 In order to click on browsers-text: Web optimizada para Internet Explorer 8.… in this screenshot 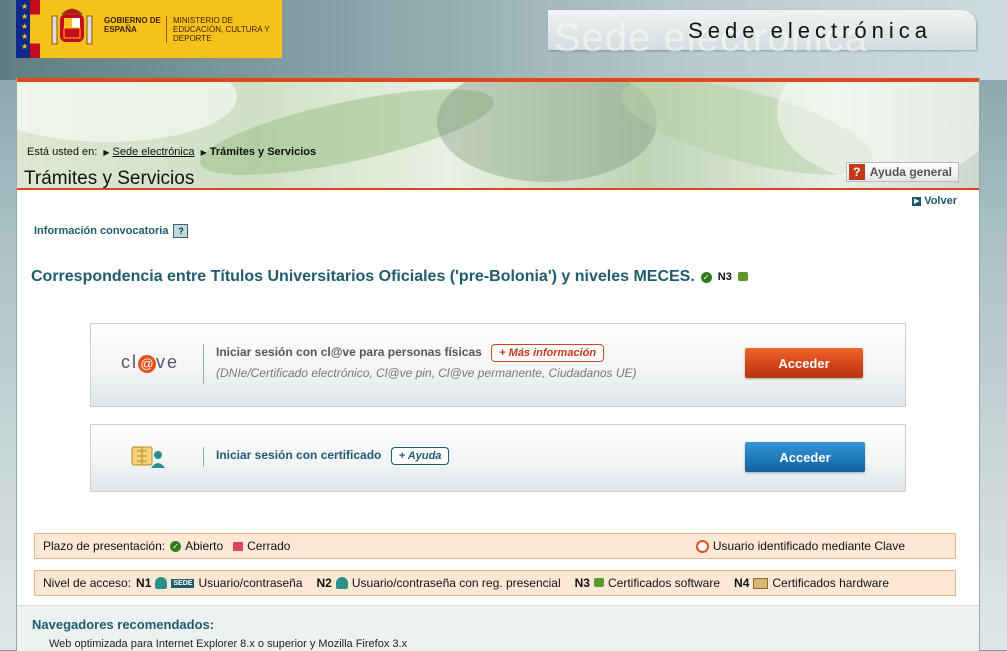, I will do `click(228, 644)`.